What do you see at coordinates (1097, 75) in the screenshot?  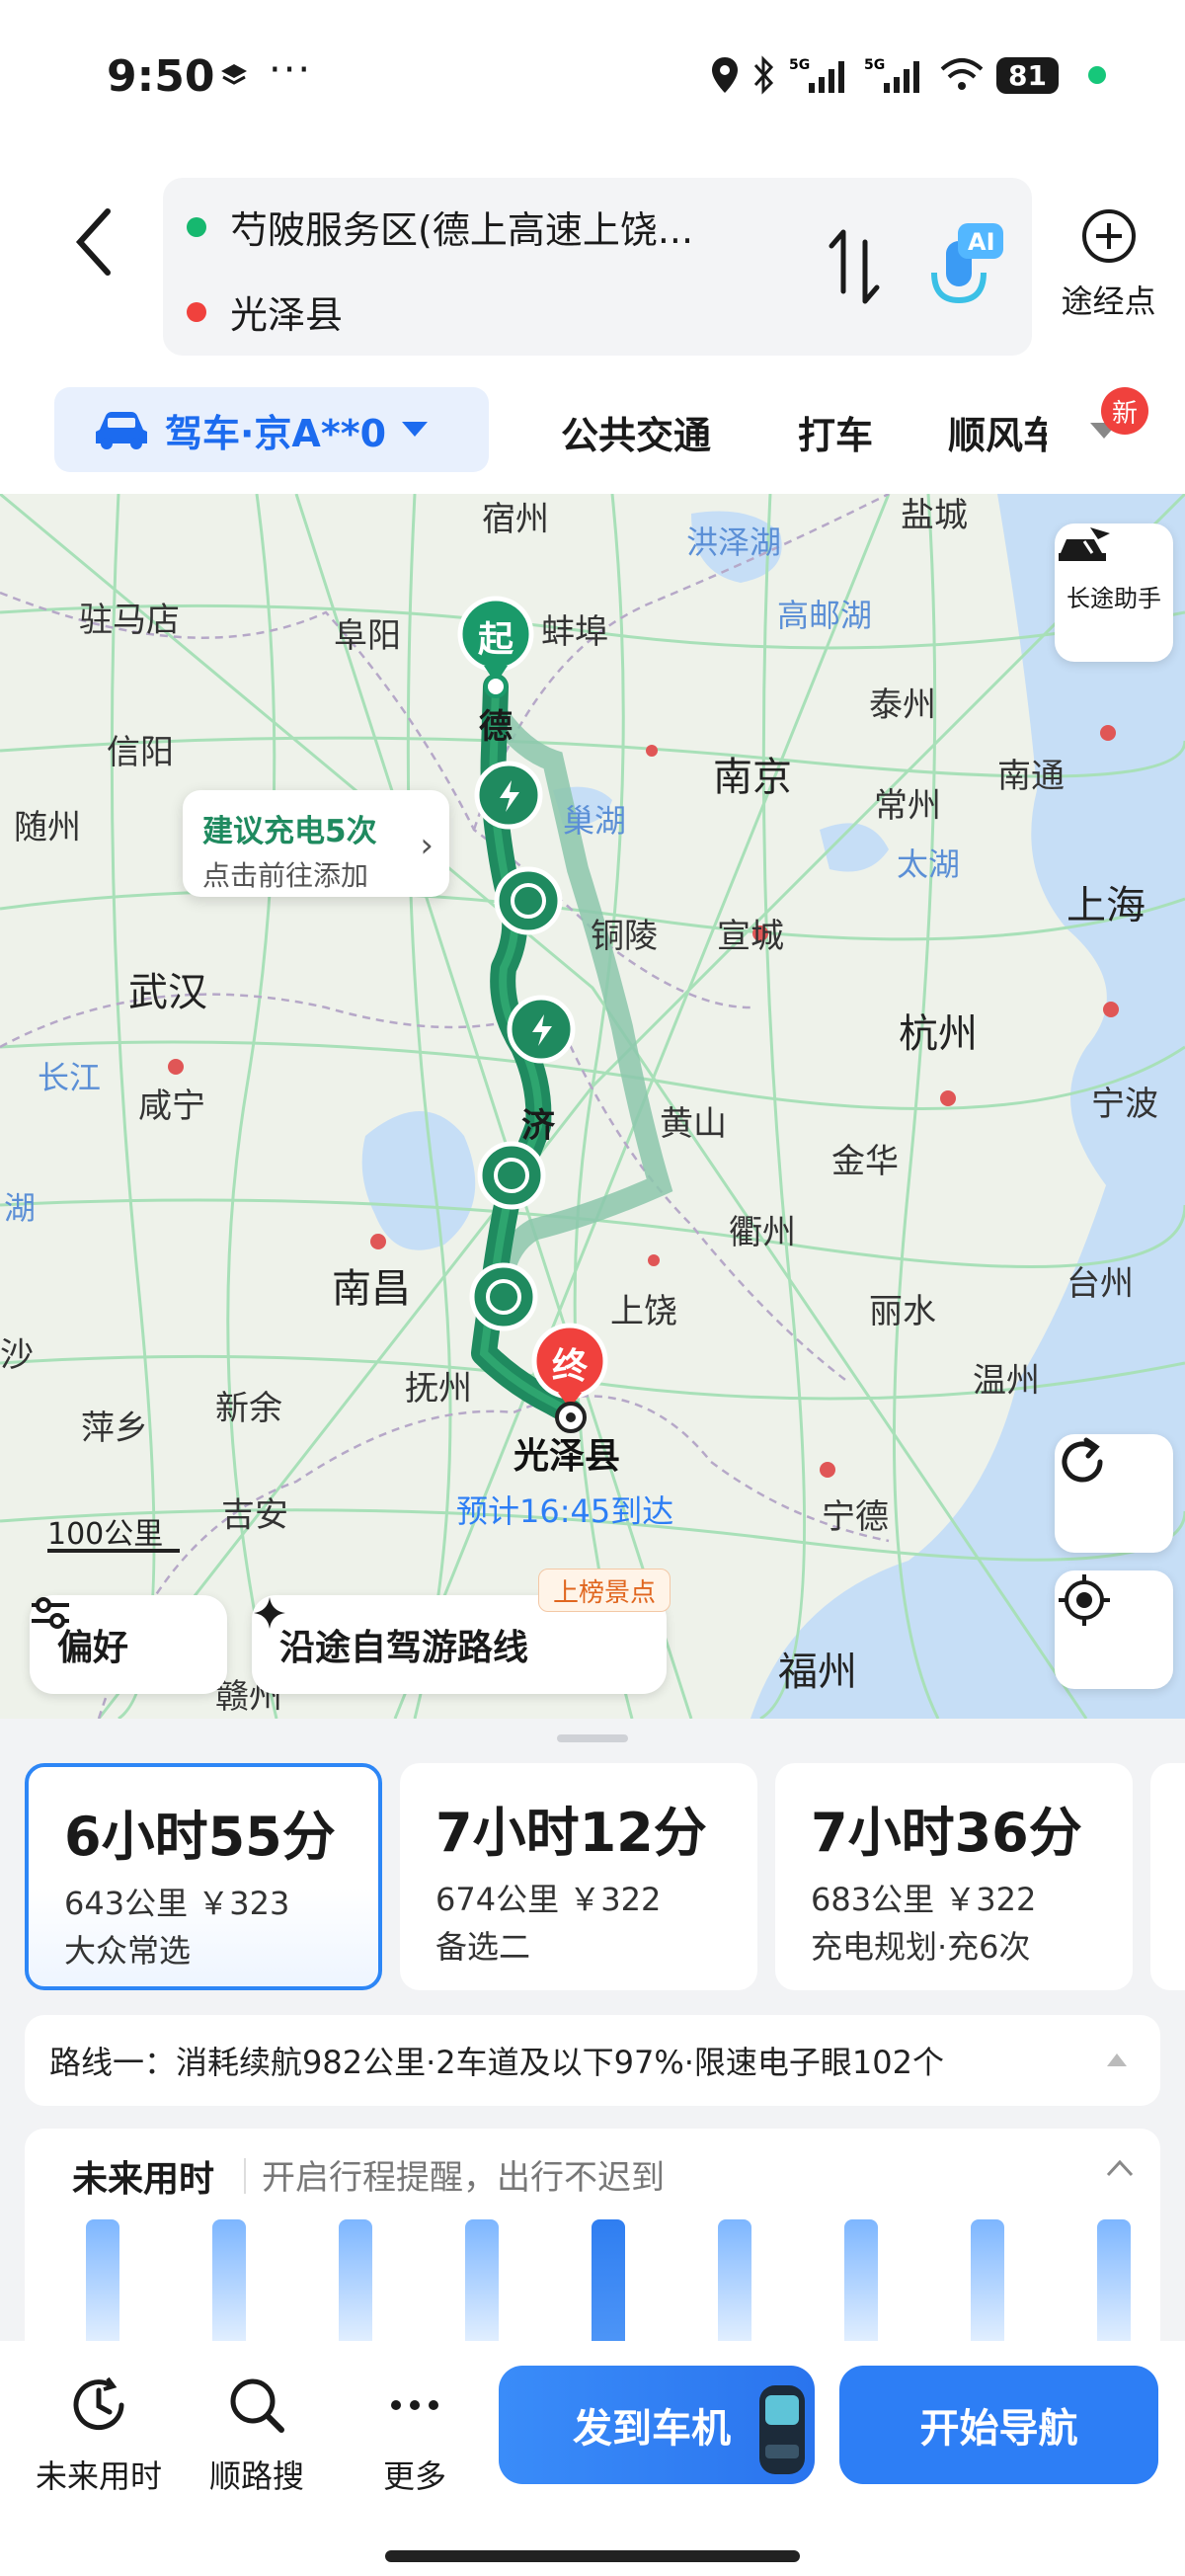 I see `privacy-dot` at bounding box center [1097, 75].